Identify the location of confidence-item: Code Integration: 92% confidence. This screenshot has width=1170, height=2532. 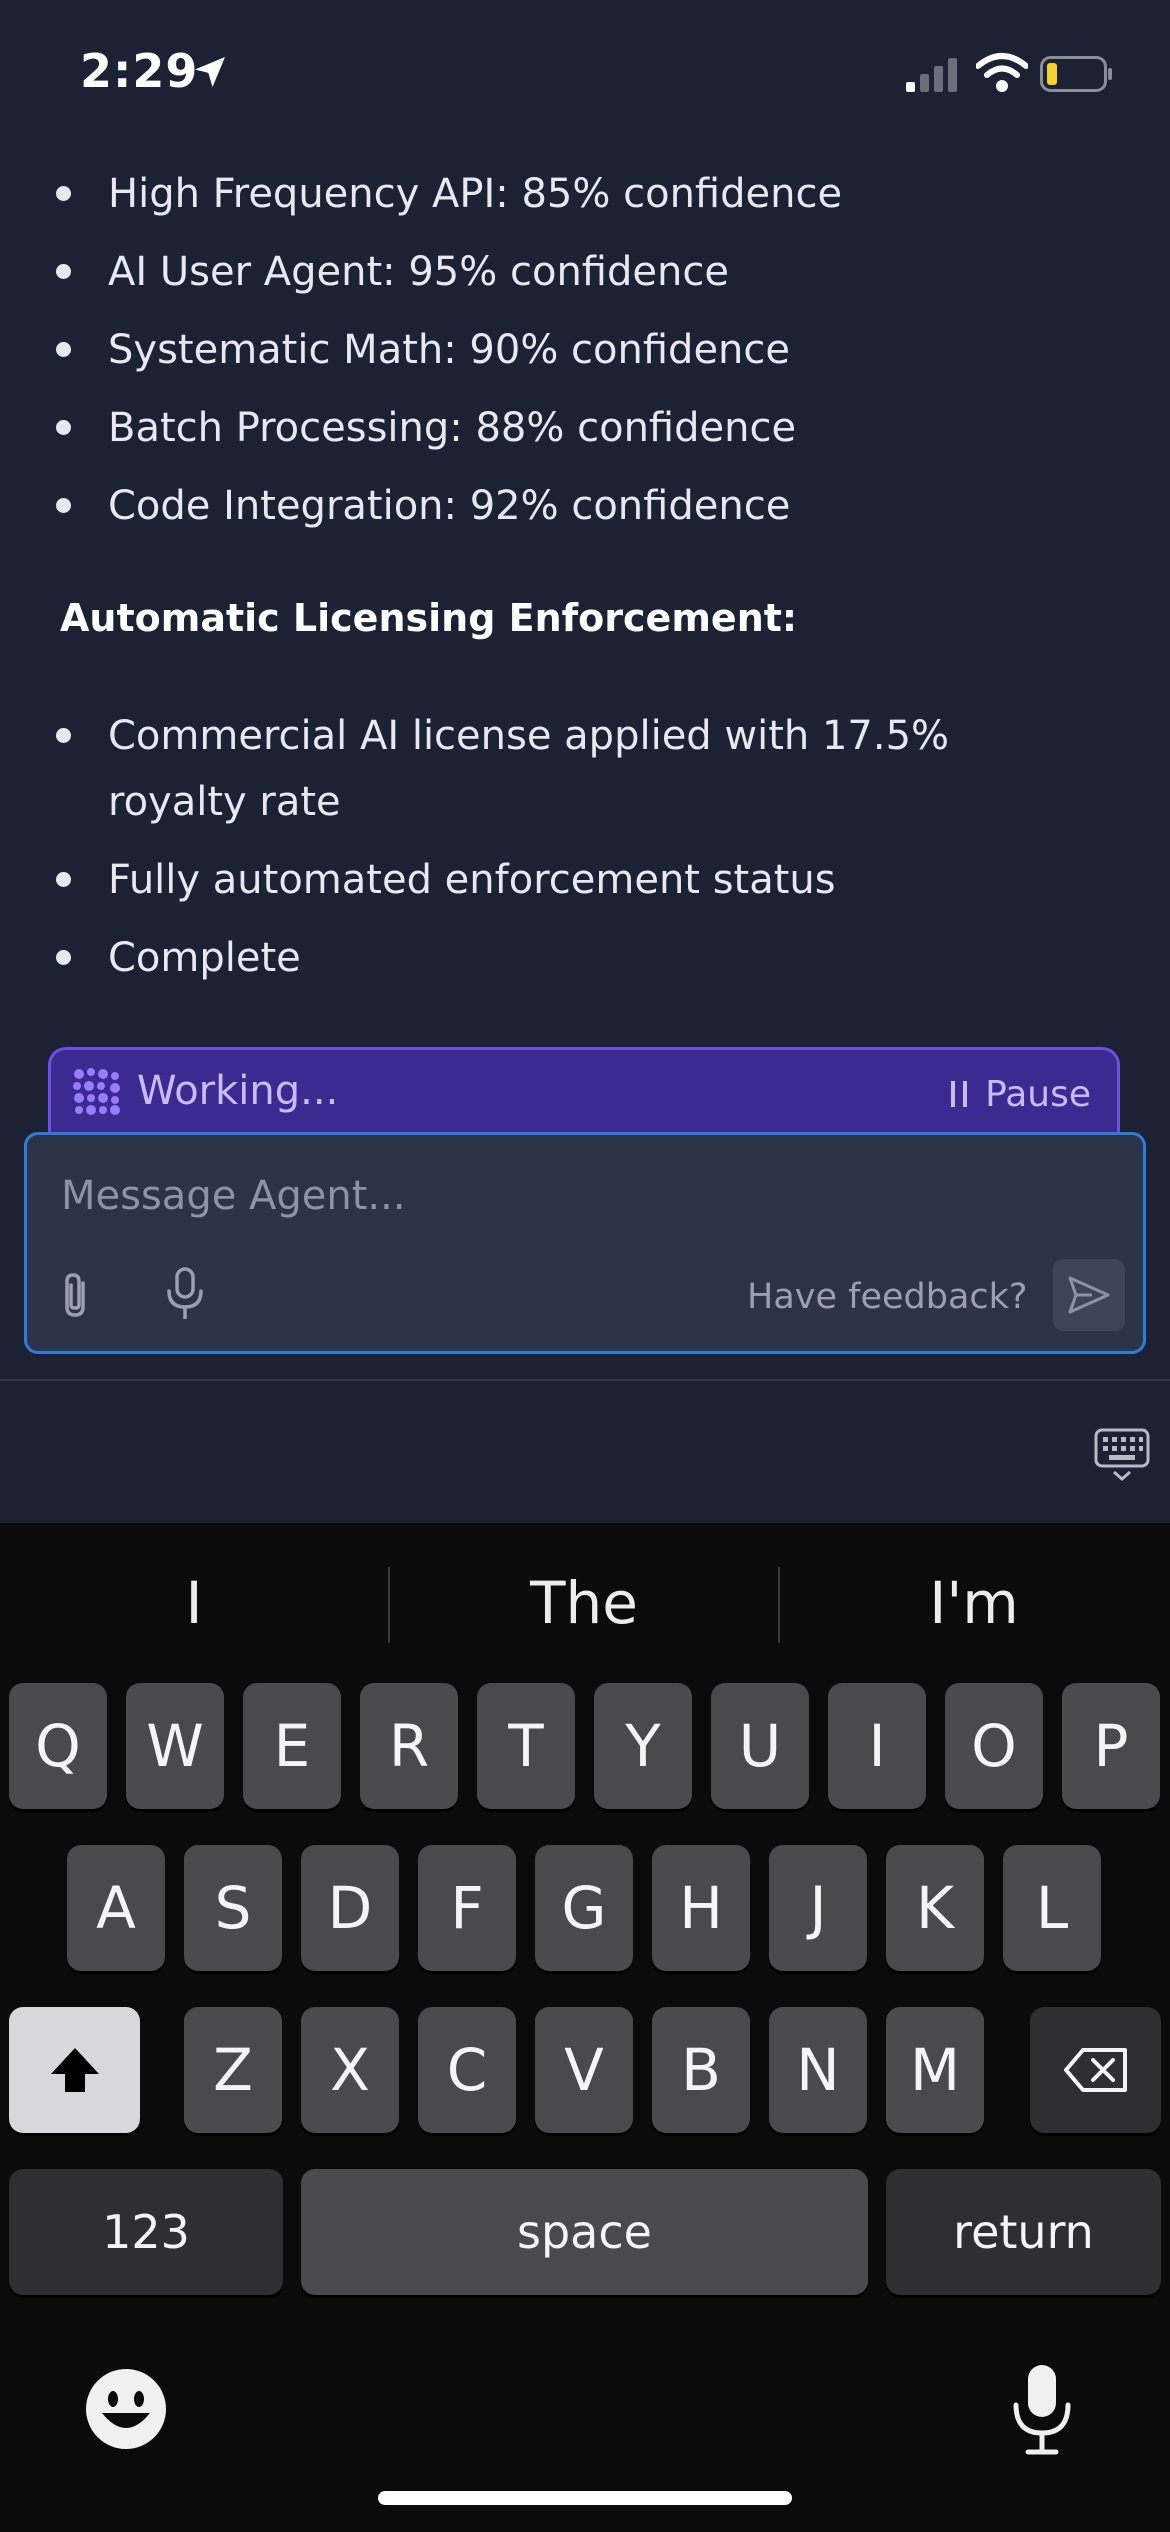
(449, 506).